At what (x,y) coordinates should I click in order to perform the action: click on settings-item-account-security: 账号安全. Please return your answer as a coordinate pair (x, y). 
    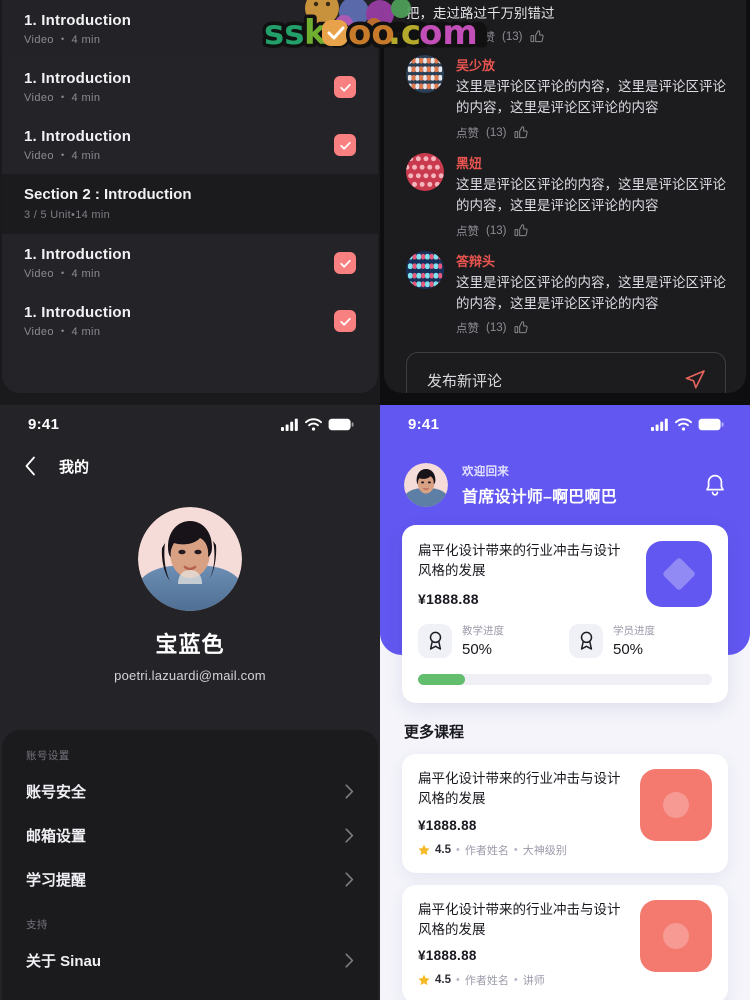
    Looking at the image, I should click on (190, 791).